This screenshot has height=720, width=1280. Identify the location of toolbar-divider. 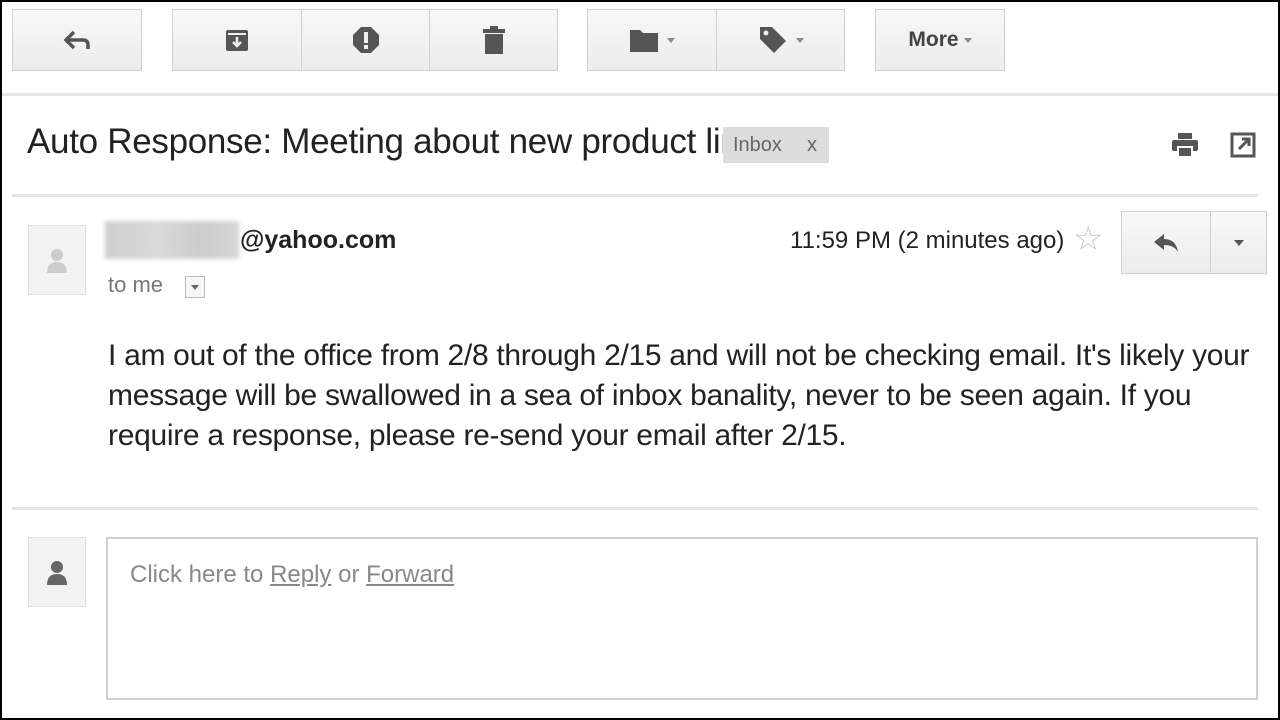
(640, 94).